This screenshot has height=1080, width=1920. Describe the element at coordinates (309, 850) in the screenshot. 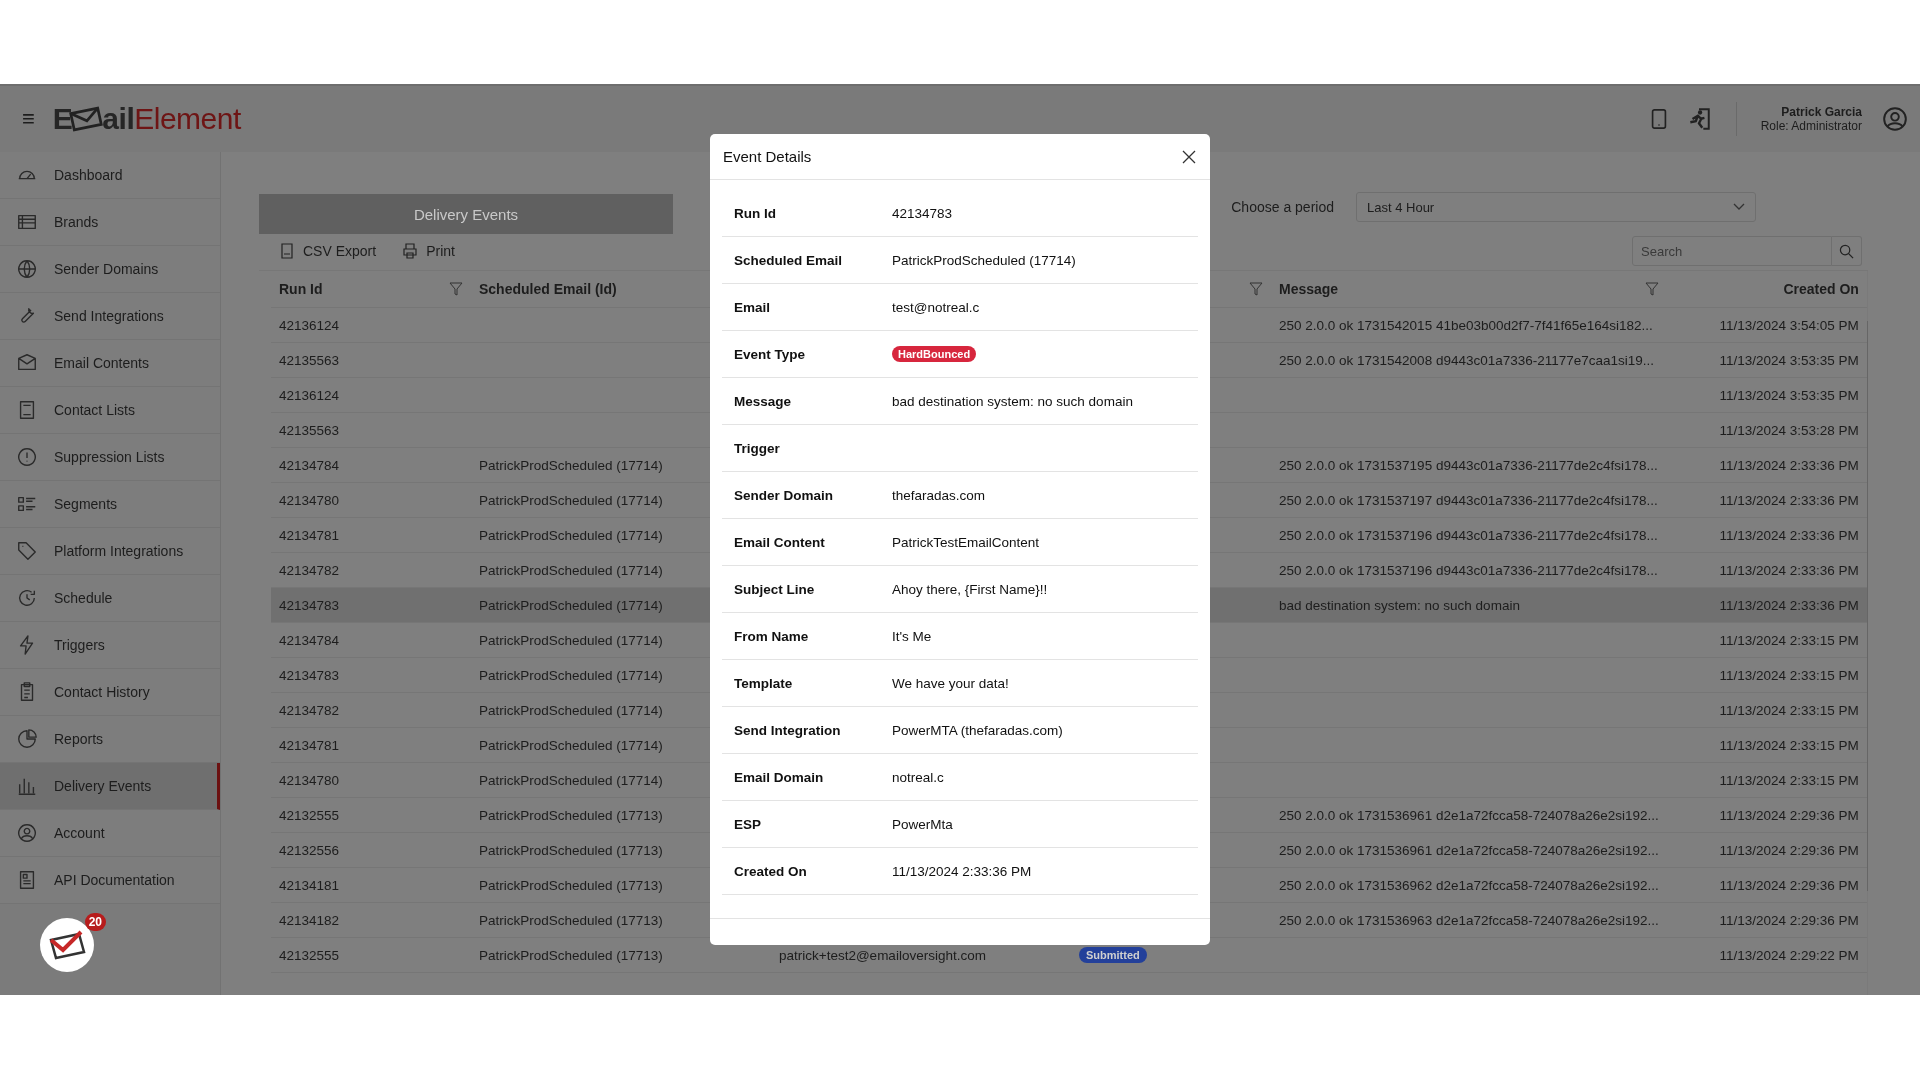

I see `table-cell: 42132556` at that location.